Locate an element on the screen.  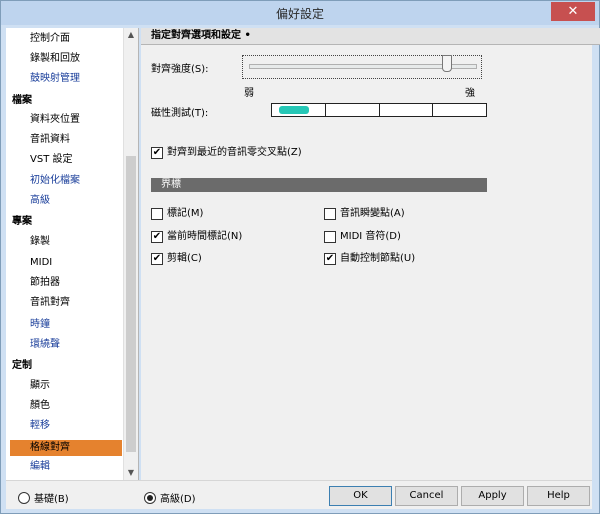
strength-max-label: 強 is located at coordinates (470, 93).